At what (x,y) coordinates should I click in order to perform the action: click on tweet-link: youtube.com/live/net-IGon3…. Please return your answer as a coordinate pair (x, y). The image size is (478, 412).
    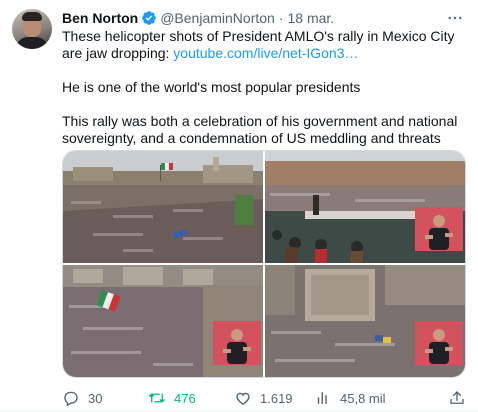
    Looking at the image, I should click on (265, 53).